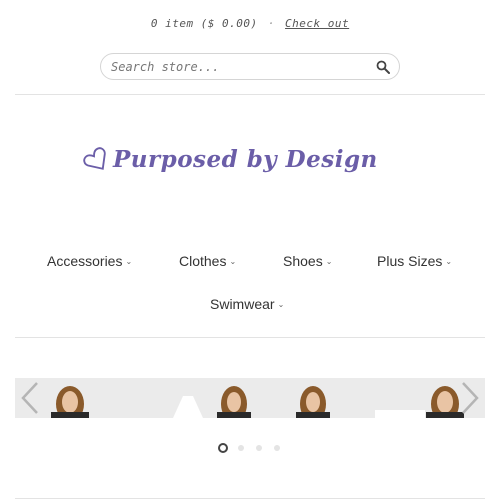  Describe the element at coordinates (250, 449) in the screenshot. I see `slider-pagination` at that location.